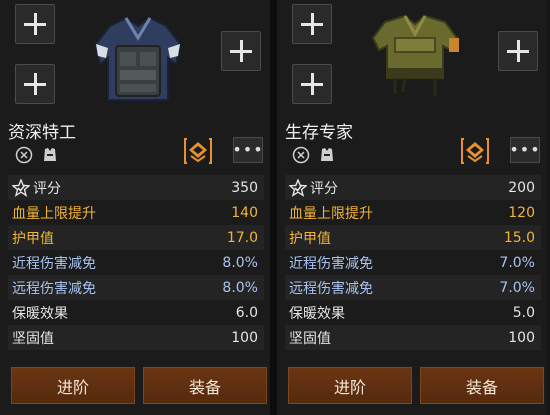 This screenshot has width=550, height=415. I want to click on stat-row: 近程伤害减免 8.0%, so click(136, 262).